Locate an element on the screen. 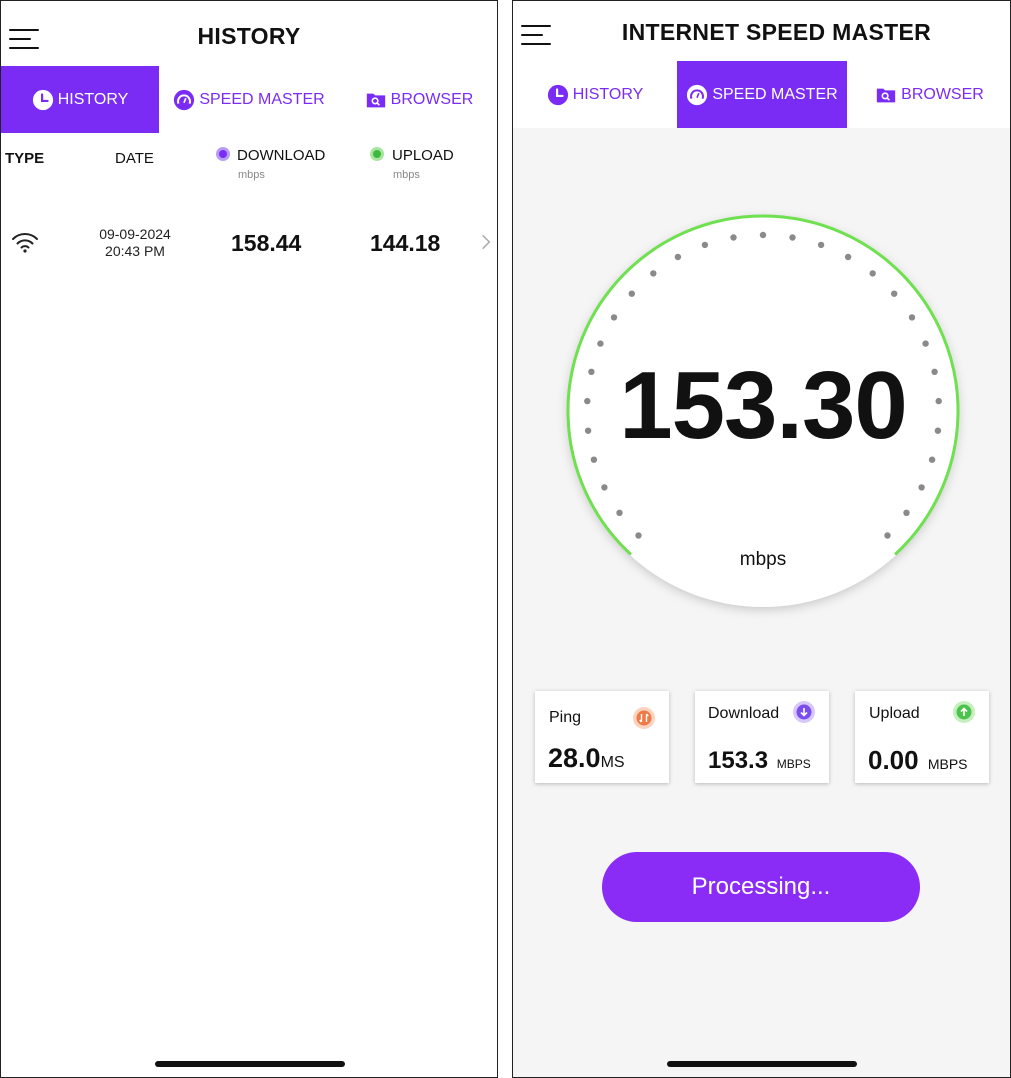 This screenshot has width=1011, height=1078. chevron-right-icon is located at coordinates (486, 242).